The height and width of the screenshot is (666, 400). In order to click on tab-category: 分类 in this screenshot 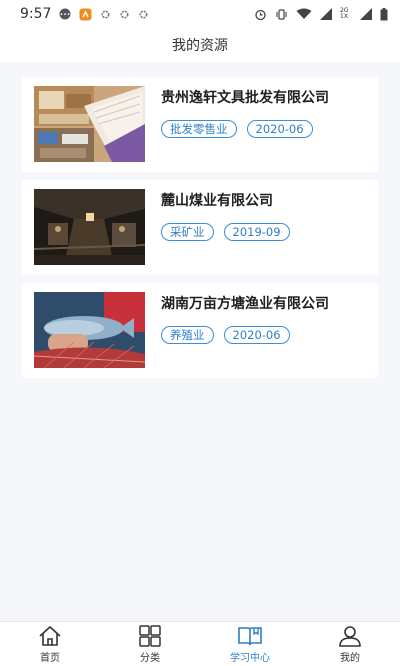, I will do `click(150, 644)`.